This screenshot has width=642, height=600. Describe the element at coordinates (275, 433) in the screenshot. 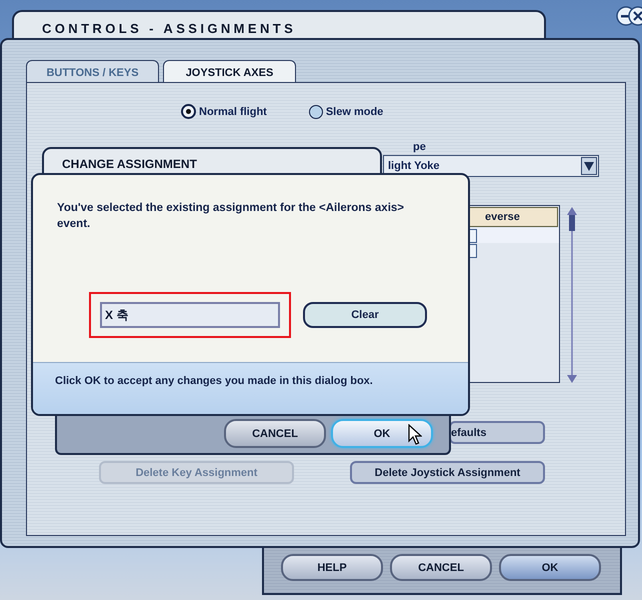

I see `dialog-button: CANCEL` at that location.